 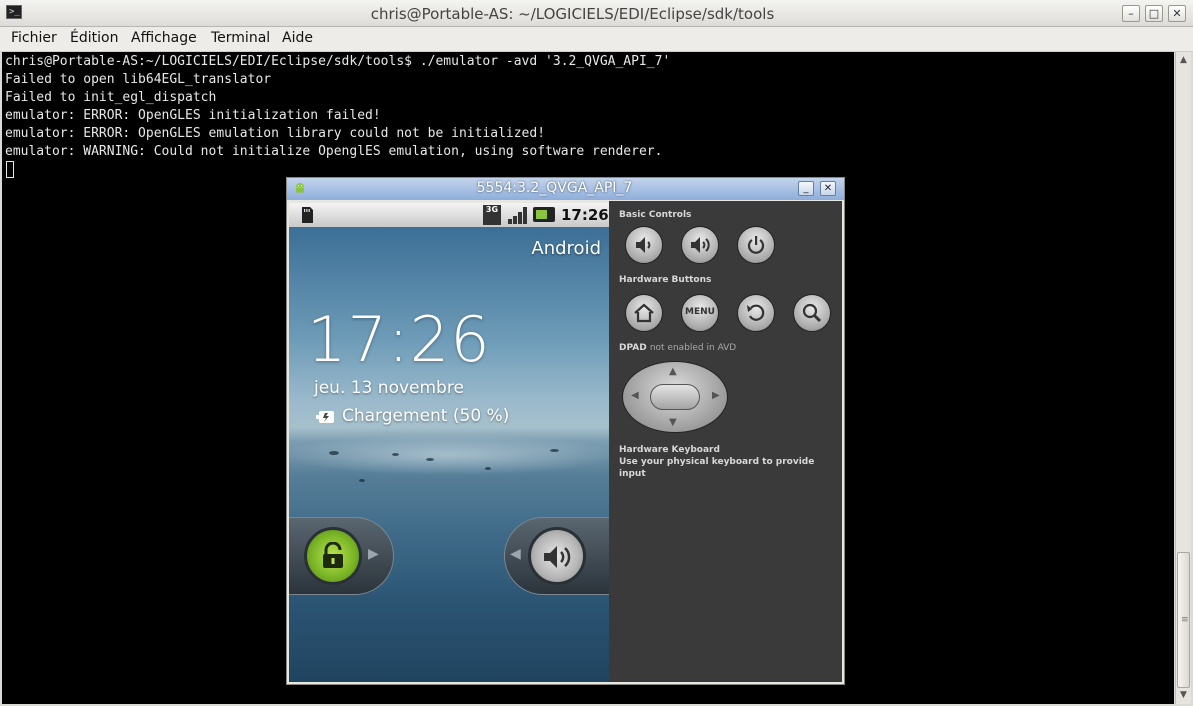 I want to click on hardware-keyboard-heading: Hardware Keyboard, so click(x=669, y=450).